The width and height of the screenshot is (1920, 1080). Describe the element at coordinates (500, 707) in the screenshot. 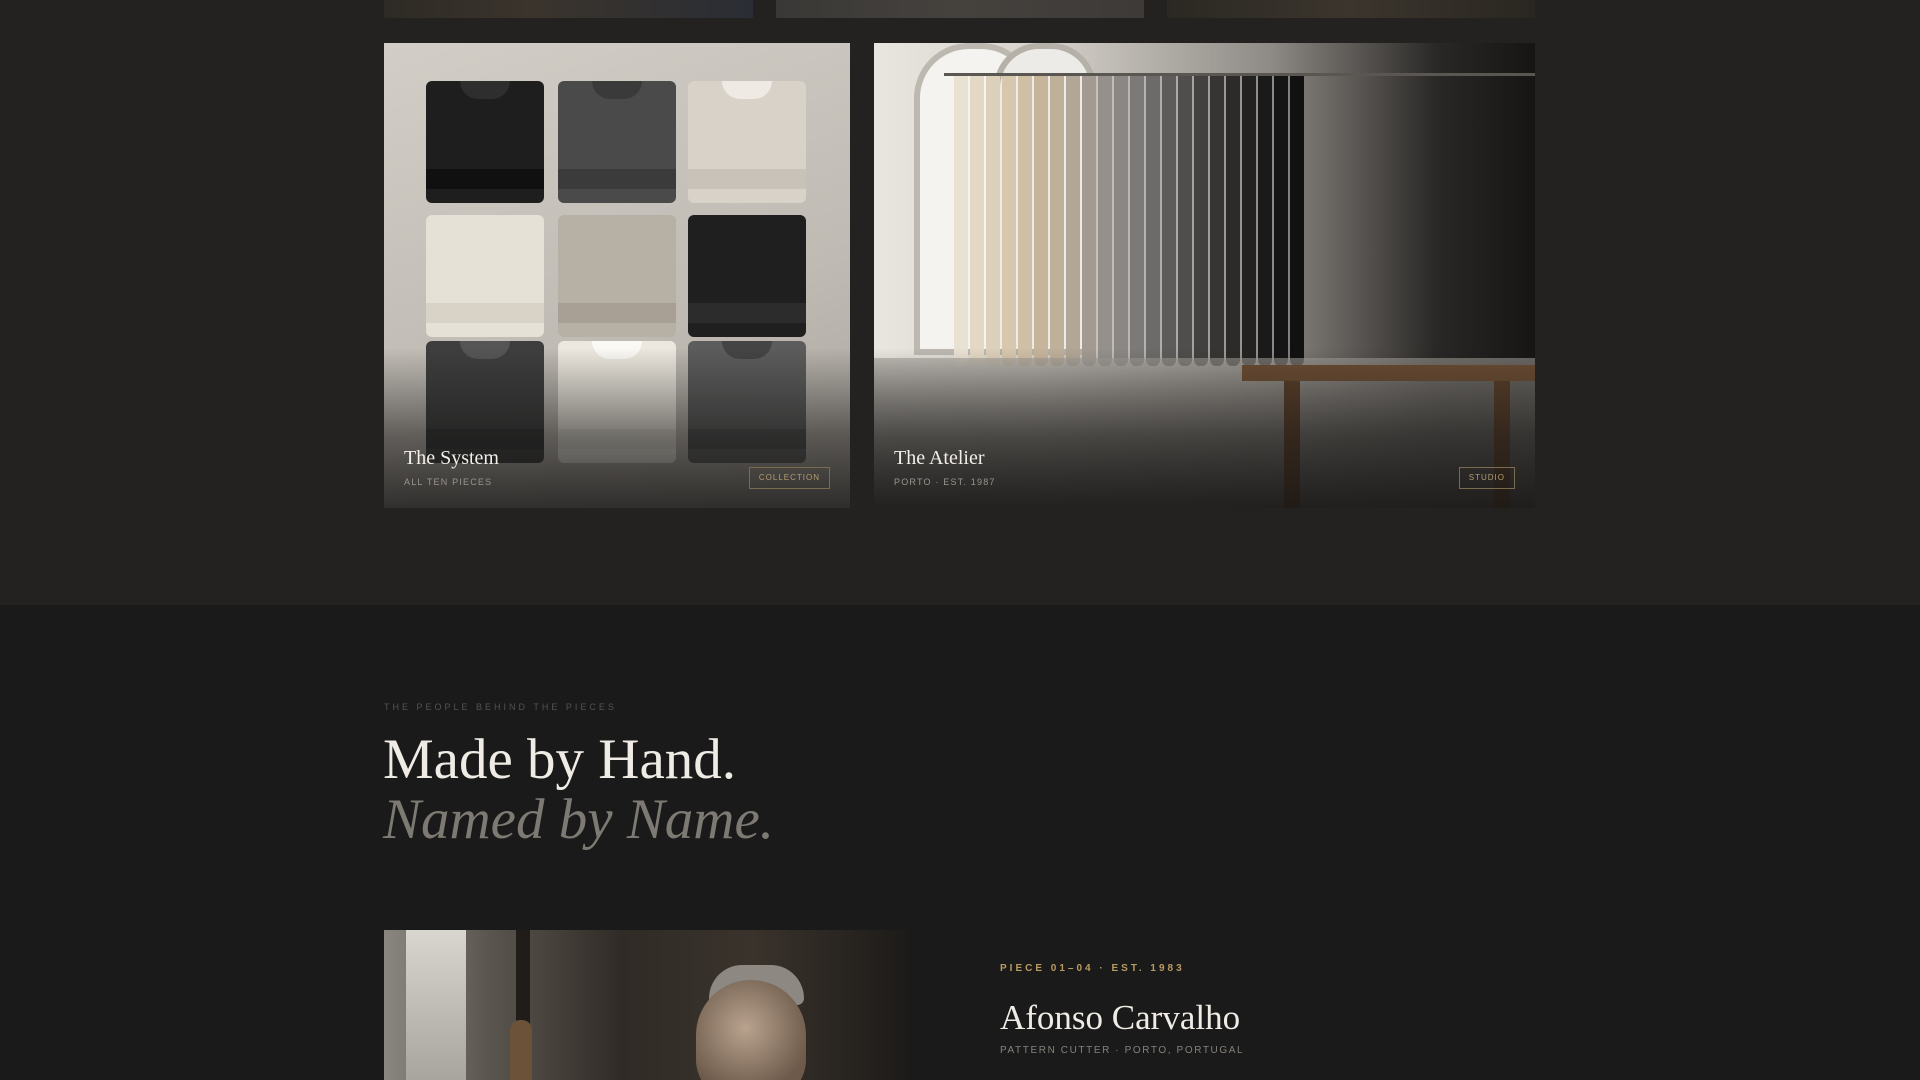

I see `section-eyebrow: THE PEOPLE BEHIND THE PIECES` at that location.